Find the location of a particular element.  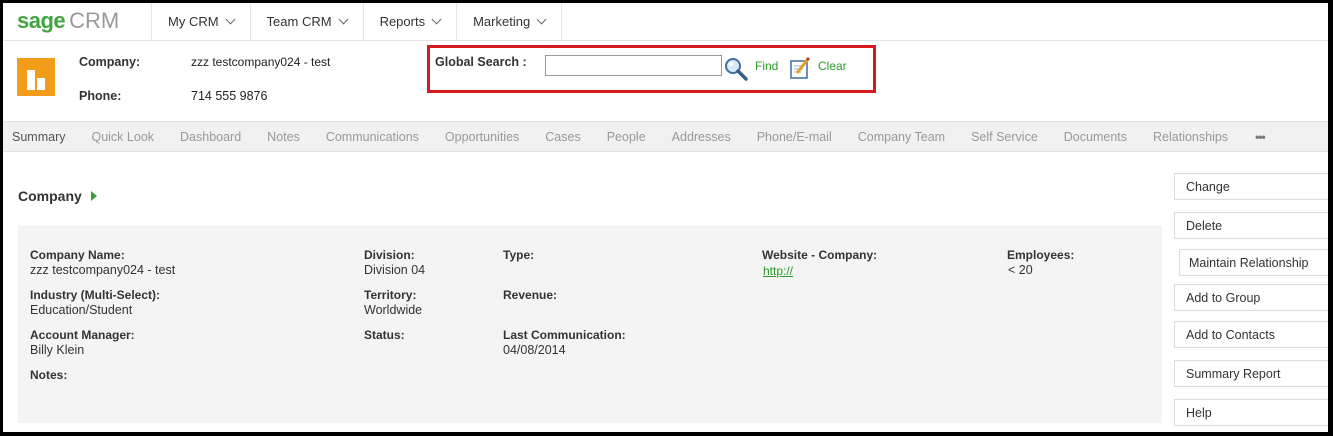

menu-team-crm-label: Team CRM is located at coordinates (299, 21).